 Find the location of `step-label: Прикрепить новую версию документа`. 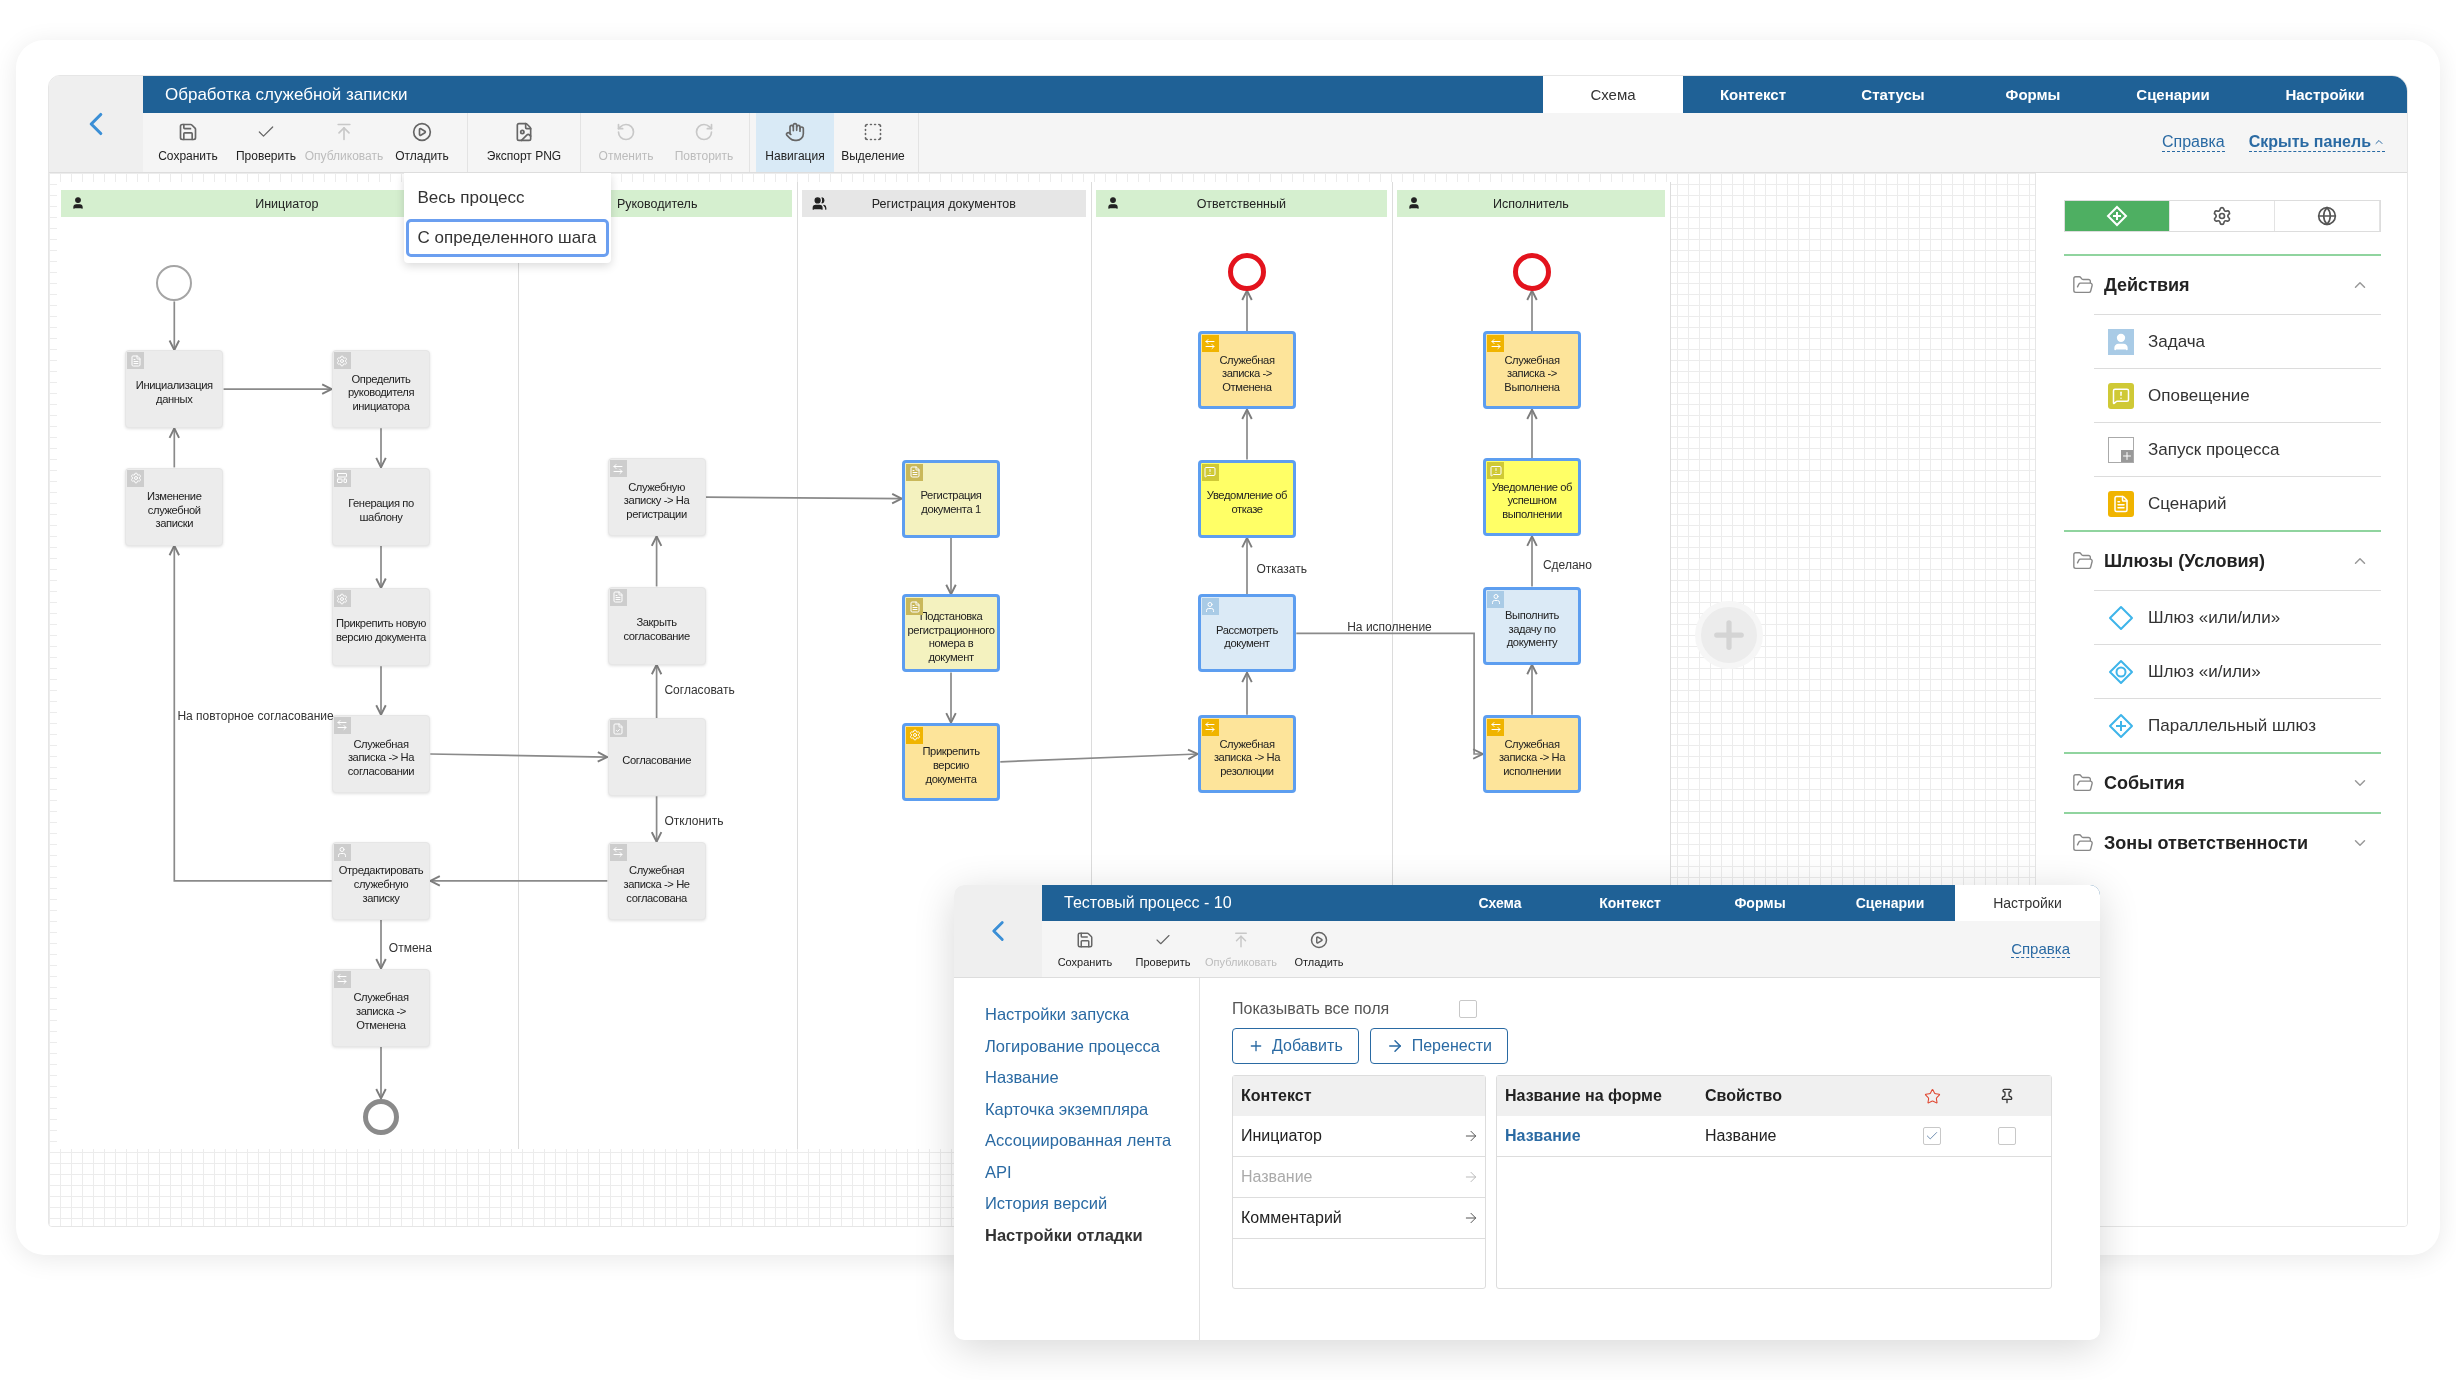

step-label: Прикрепить новую версию документа is located at coordinates (381, 631).